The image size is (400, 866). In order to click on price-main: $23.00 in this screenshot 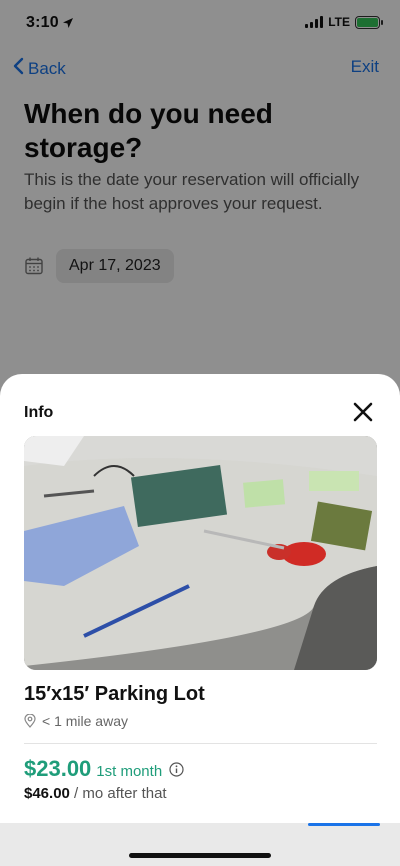, I will do `click(58, 768)`.